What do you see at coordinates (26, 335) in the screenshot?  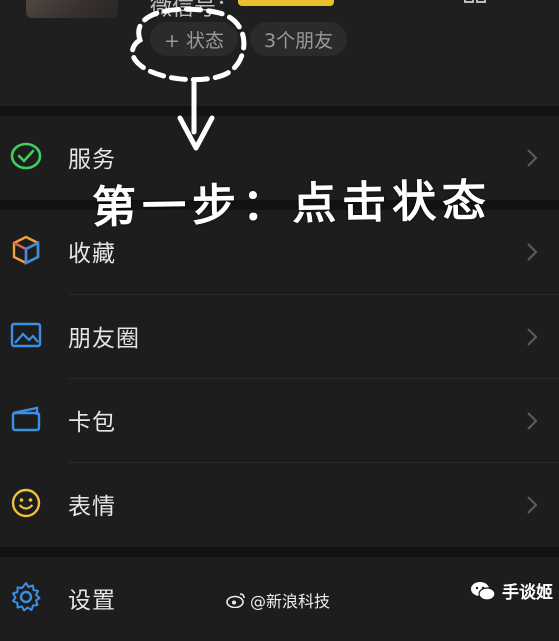 I see `moments-picture-icon` at bounding box center [26, 335].